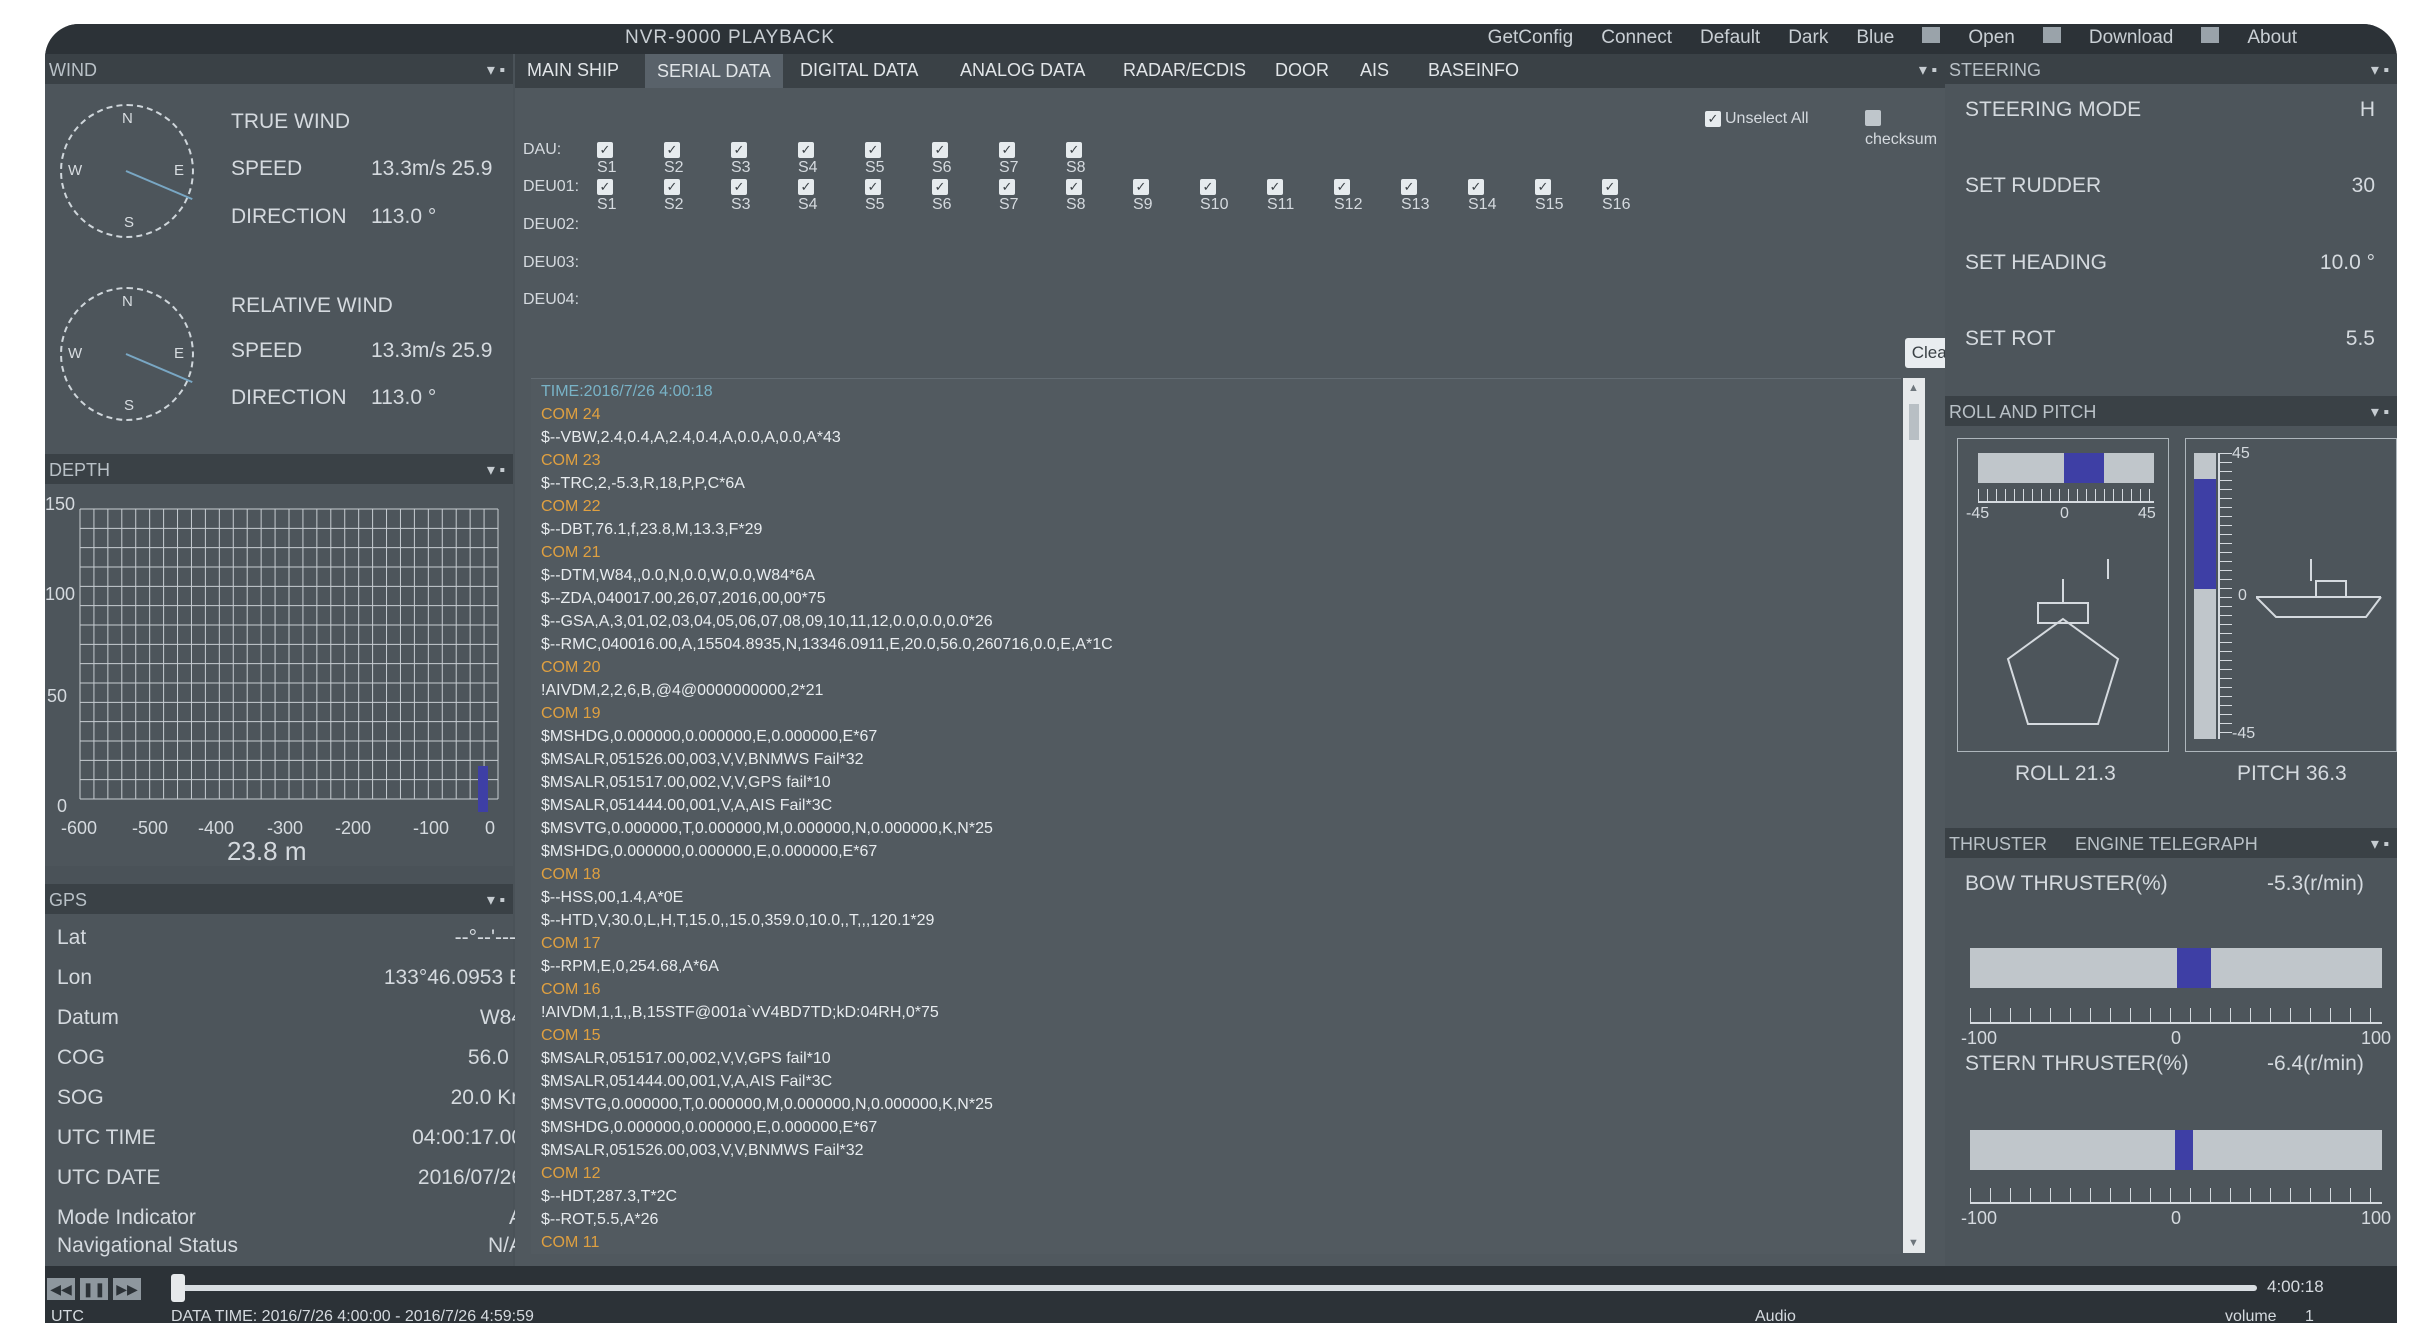 The height and width of the screenshot is (1323, 2429). What do you see at coordinates (2166, 844) in the screenshot?
I see `tab-engine-telegraph: ENGINE TELEGRAPH` at bounding box center [2166, 844].